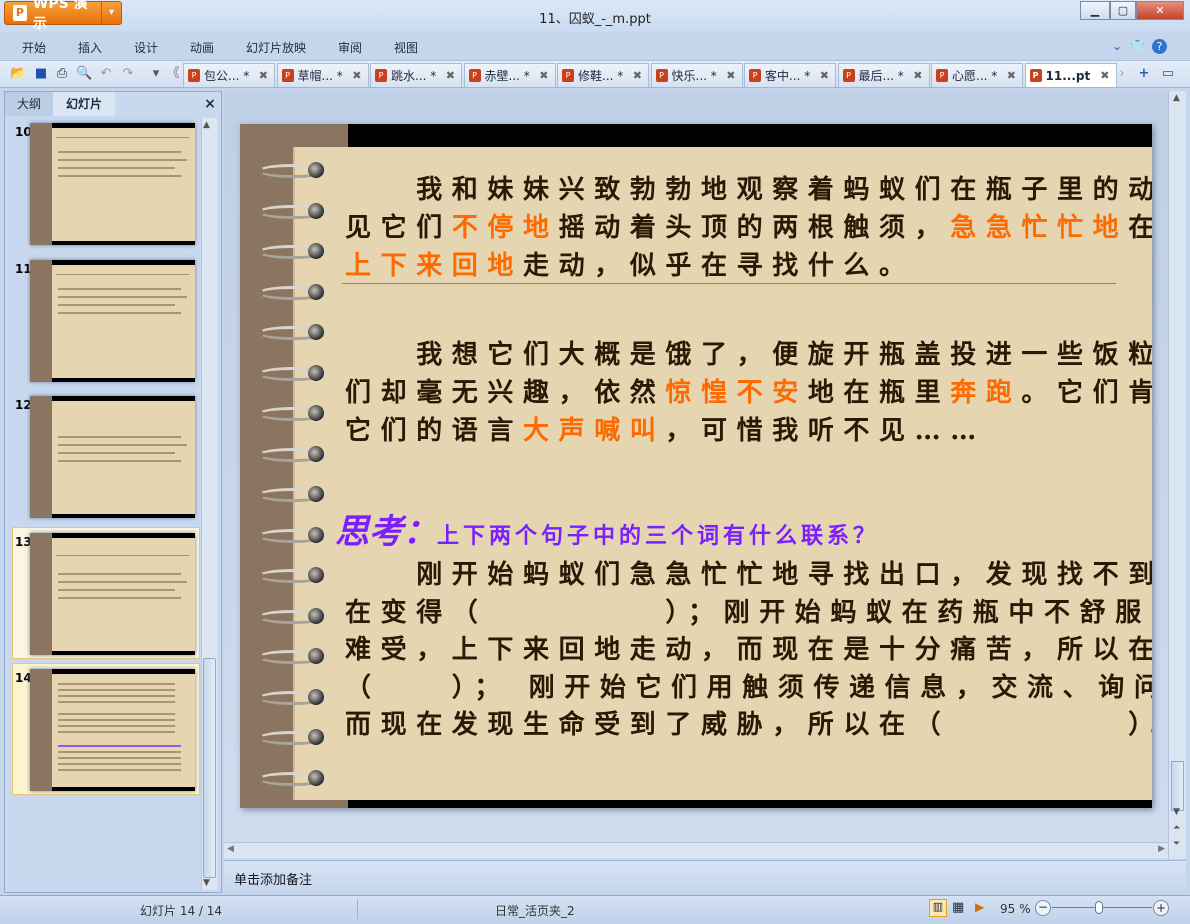  Describe the element at coordinates (1039, 228) in the screenshot. I see `highlighted-word: 急急忙忙地` at that location.